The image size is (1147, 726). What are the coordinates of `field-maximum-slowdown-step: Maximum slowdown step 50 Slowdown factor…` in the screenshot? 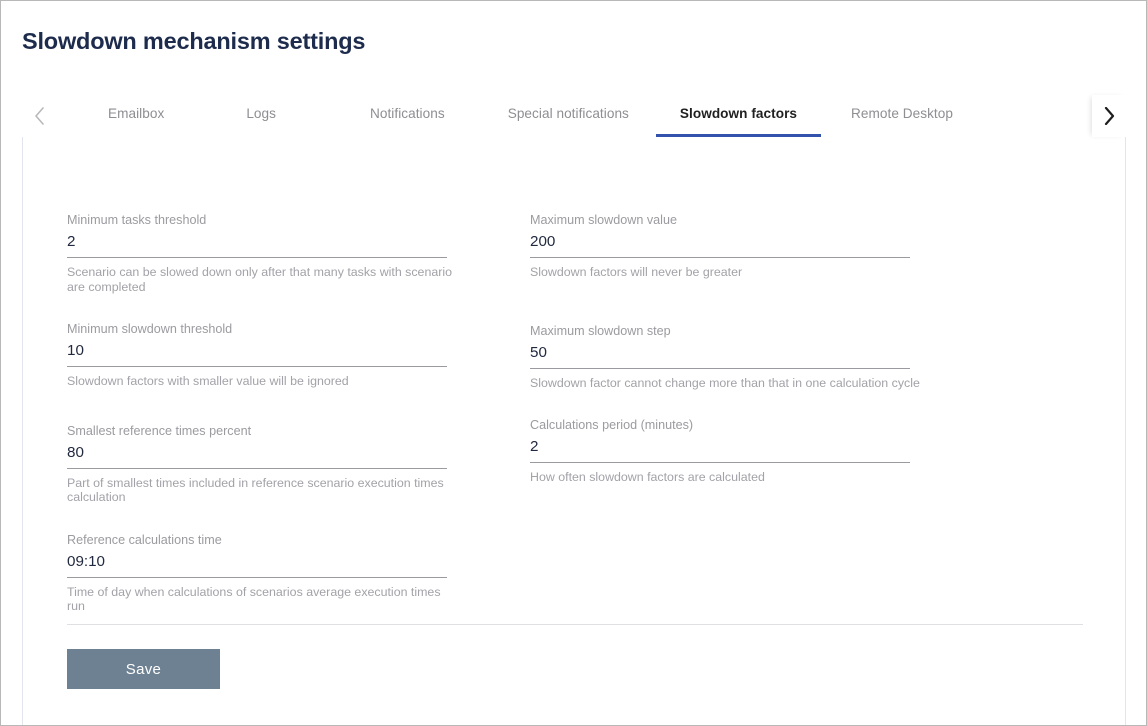 It's located at (761, 357).